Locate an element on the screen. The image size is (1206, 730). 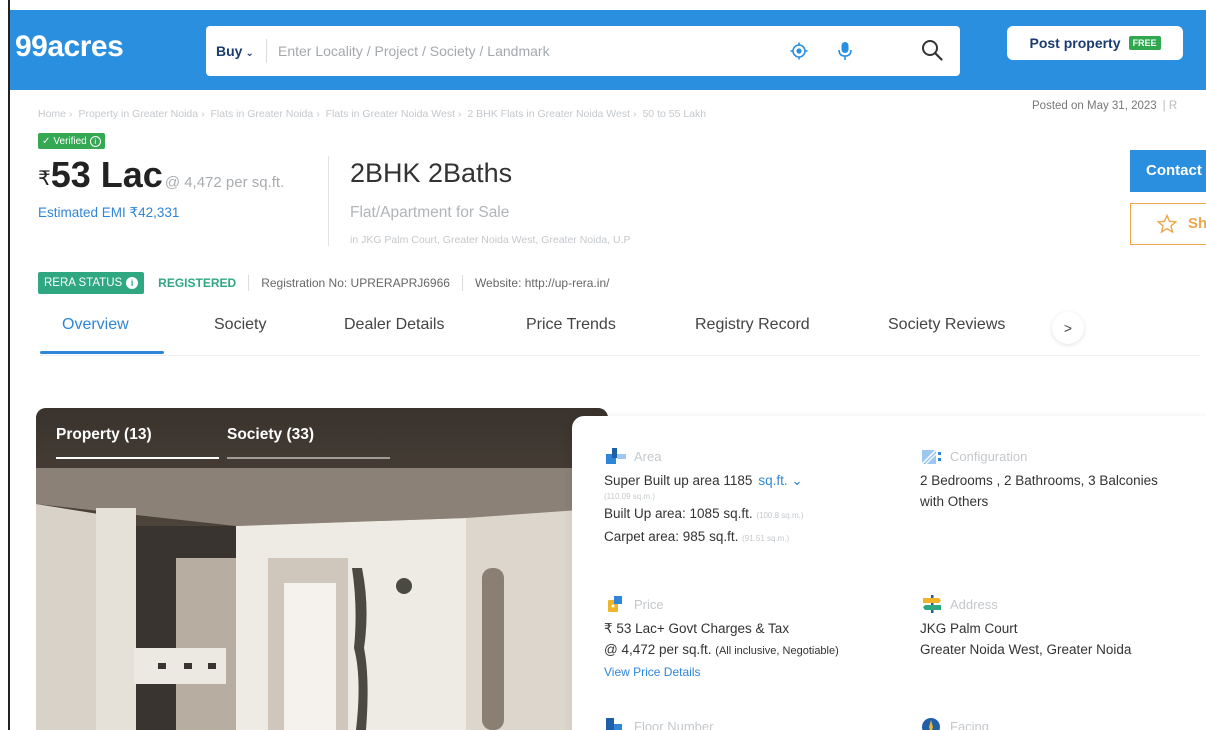
price-per-sqft: @ 4,472 per sq.ft. is located at coordinates (224, 182).